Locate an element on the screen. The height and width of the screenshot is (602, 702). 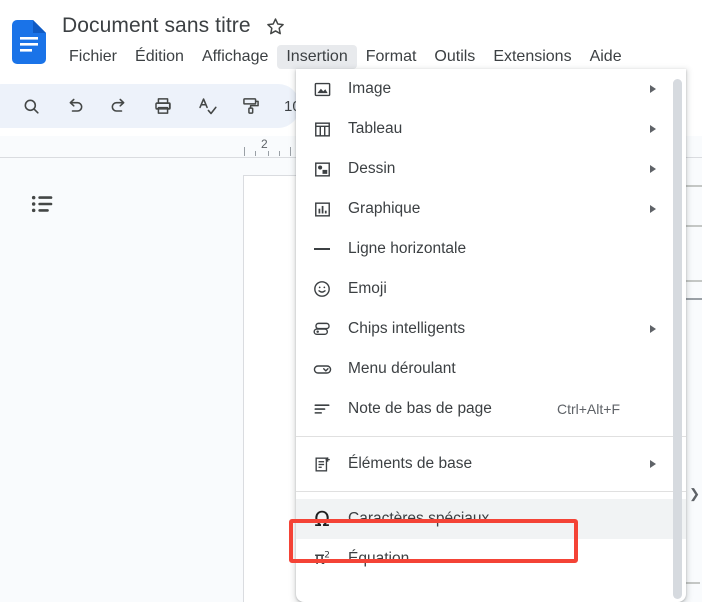
smart-chips-icon is located at coordinates (322, 329).